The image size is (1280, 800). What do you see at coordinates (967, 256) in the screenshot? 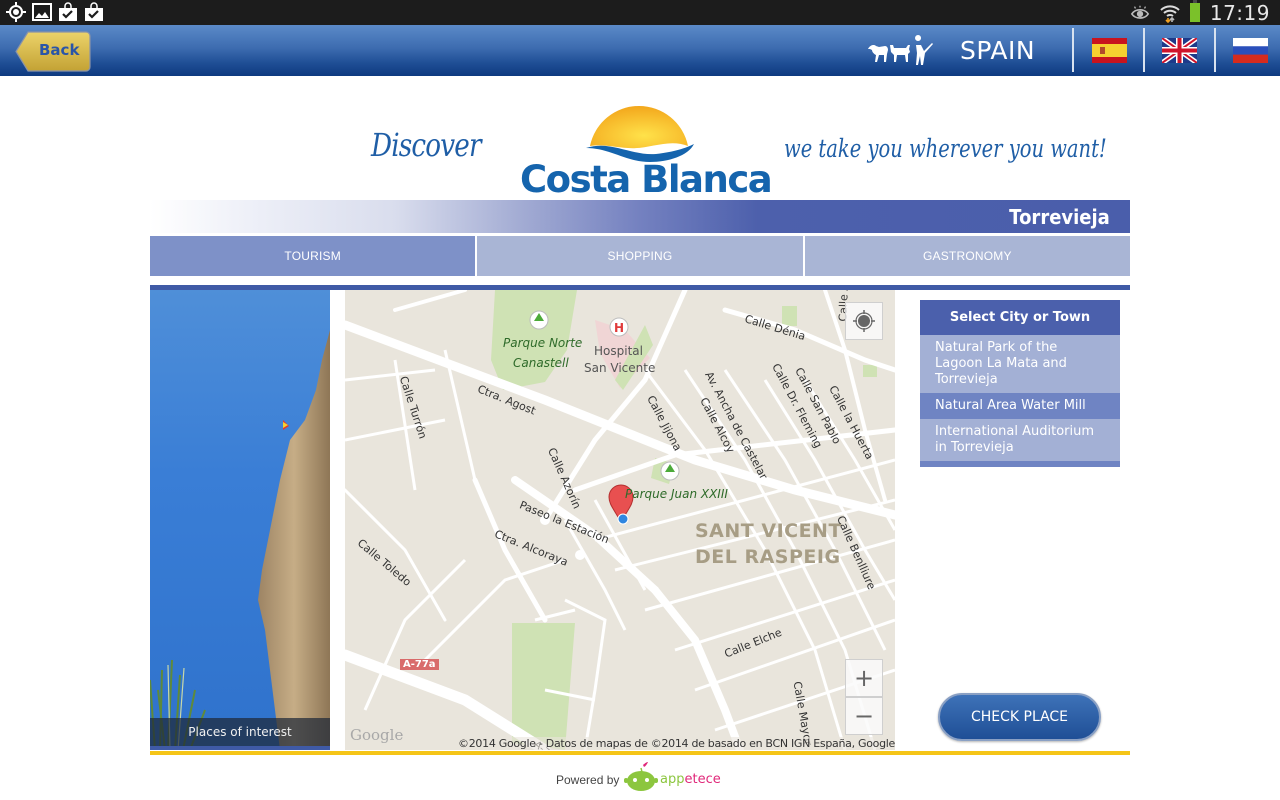
I see `tab-gastronomy: GASTRONOMY` at bounding box center [967, 256].